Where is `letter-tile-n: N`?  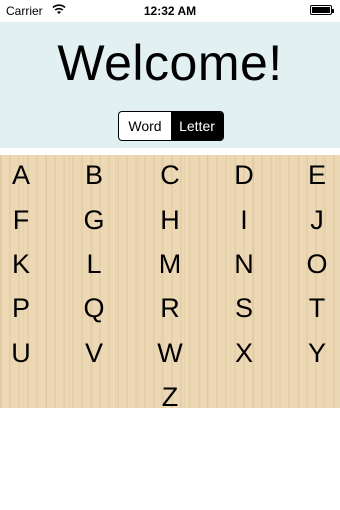
letter-tile-n: N is located at coordinates (244, 264).